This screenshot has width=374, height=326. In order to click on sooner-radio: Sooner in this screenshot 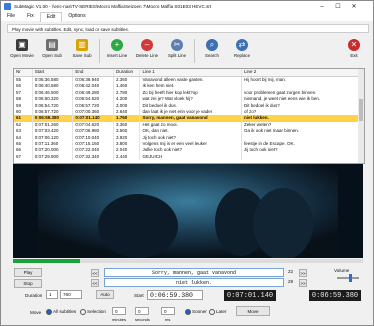, I will do `click(196, 312)`.